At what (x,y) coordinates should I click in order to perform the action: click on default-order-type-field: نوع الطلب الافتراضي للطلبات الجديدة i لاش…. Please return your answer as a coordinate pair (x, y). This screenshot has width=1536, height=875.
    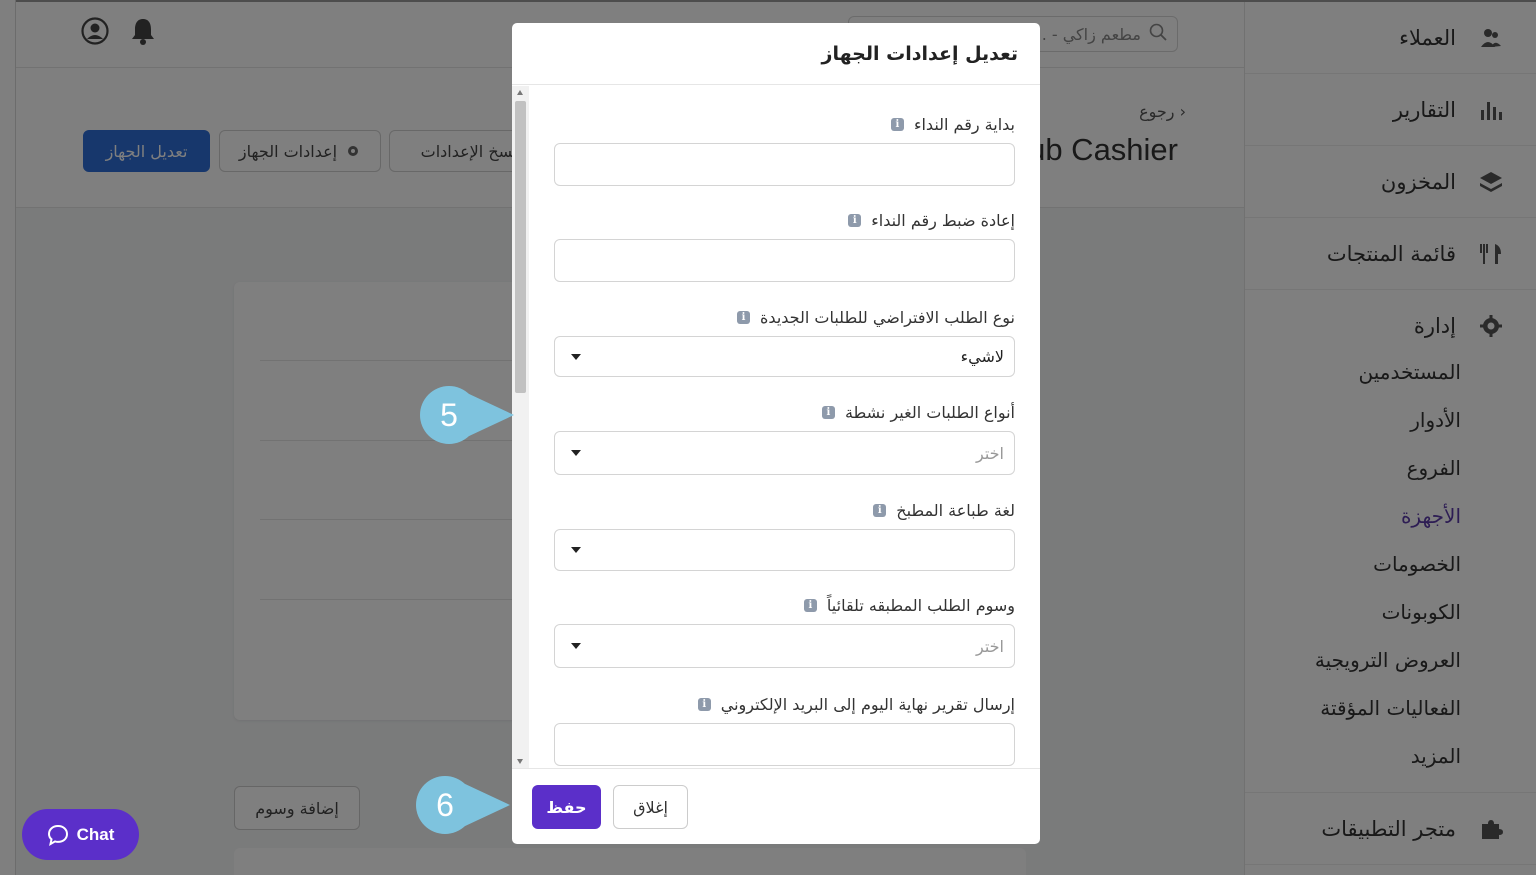
    Looking at the image, I should click on (784, 341).